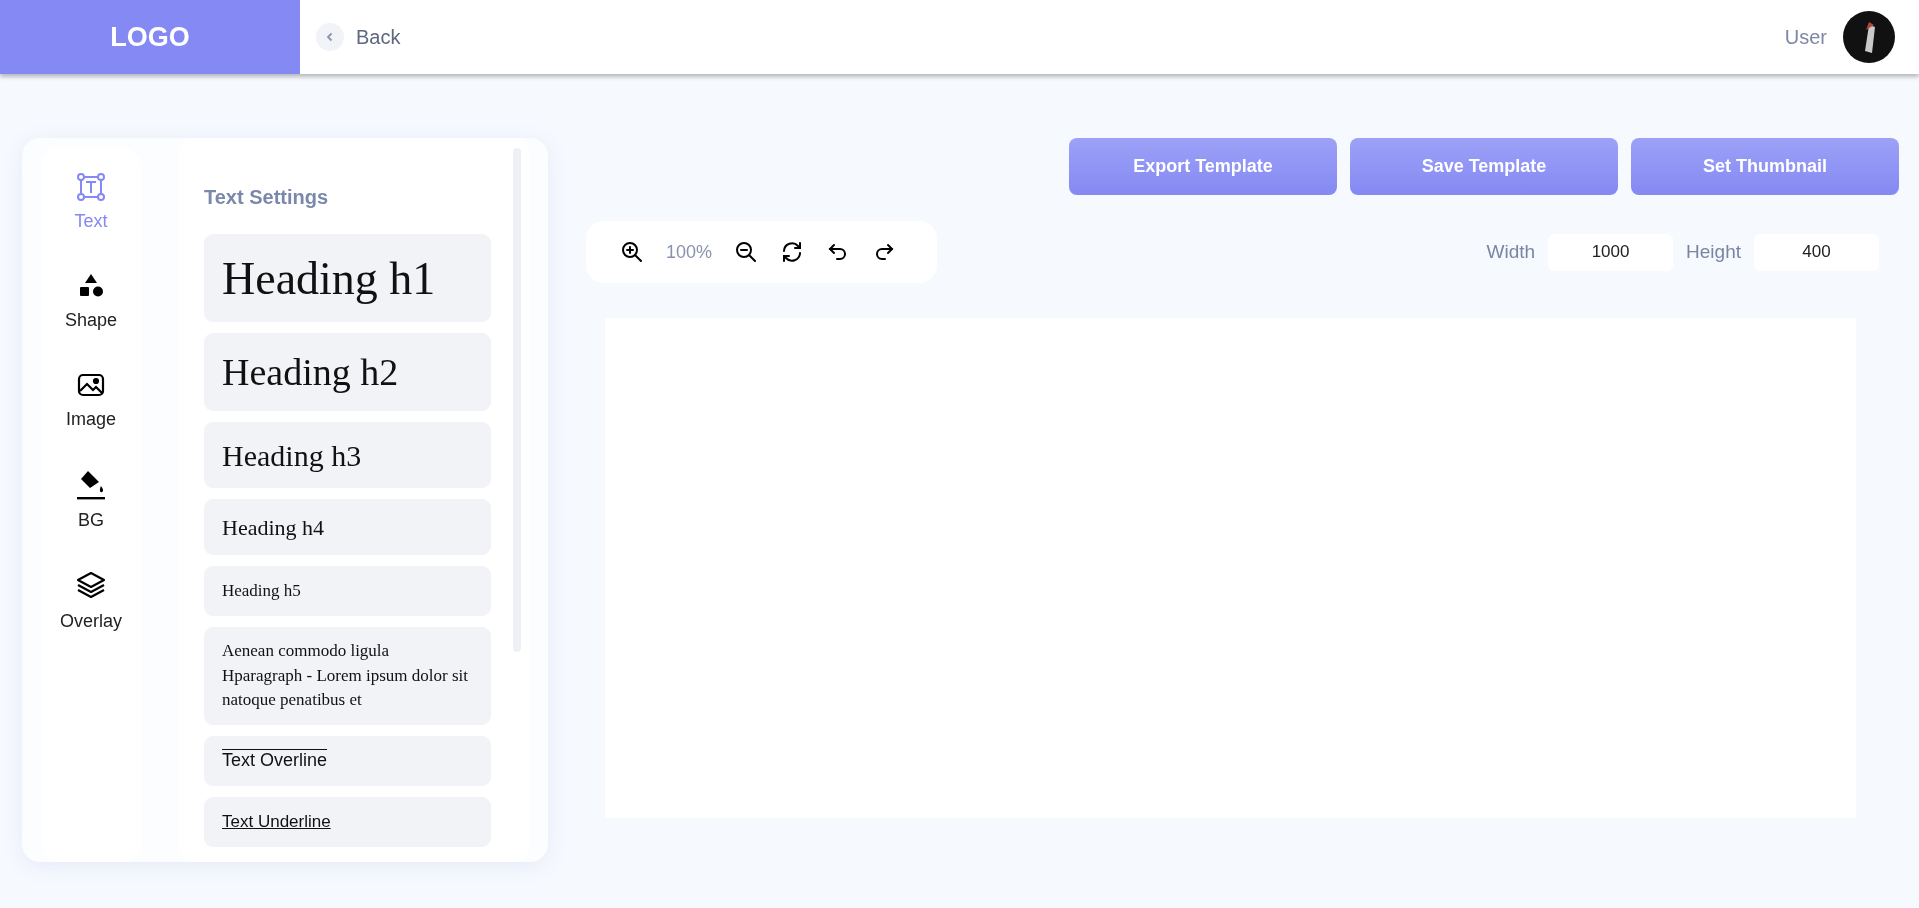 The image size is (1919, 908). I want to click on text-style-option: Heading h5, so click(347, 591).